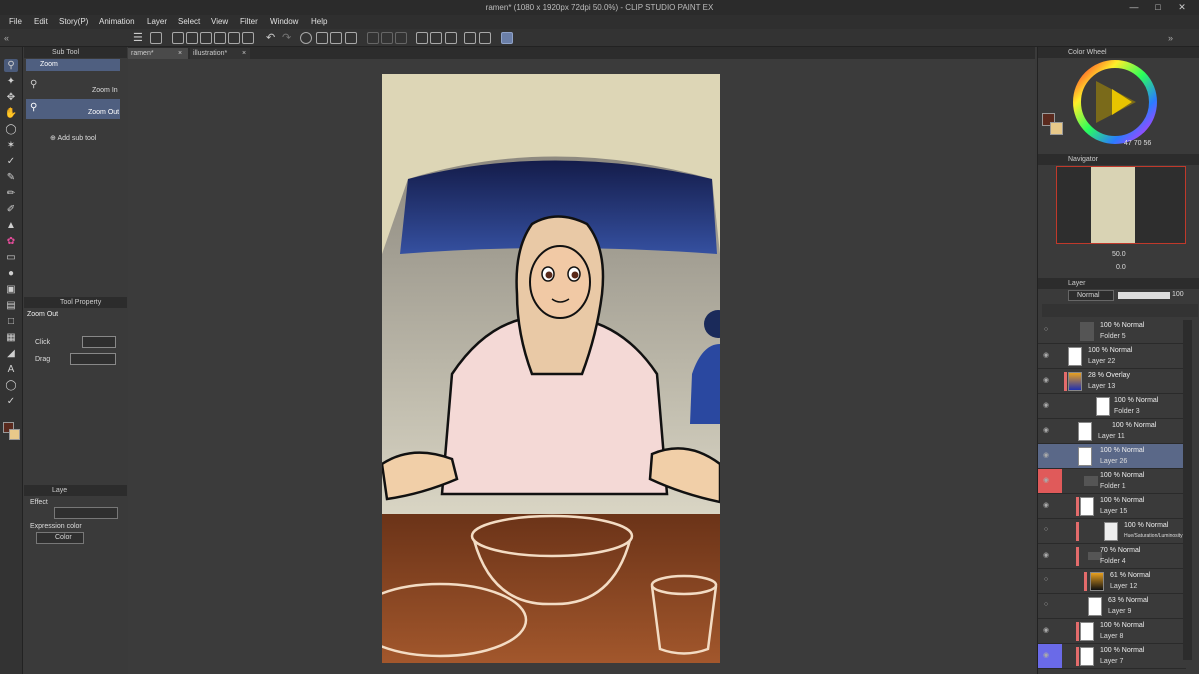 The image size is (1199, 674). Describe the element at coordinates (73, 109) in the screenshot. I see `zoom-out-item-row: ⚲ Zoom Out` at that location.